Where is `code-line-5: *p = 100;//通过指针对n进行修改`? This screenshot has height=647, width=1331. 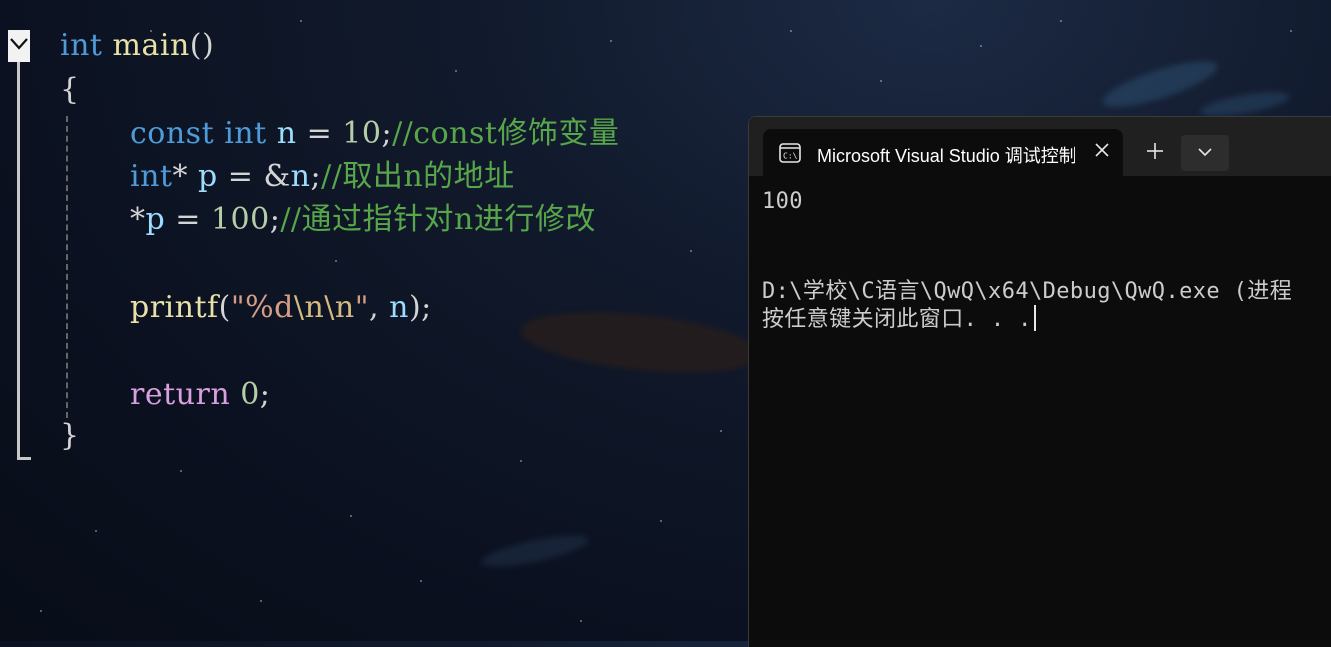
code-line-5: *p = 100;//通过指针对n进行修改 is located at coordinates (363, 220).